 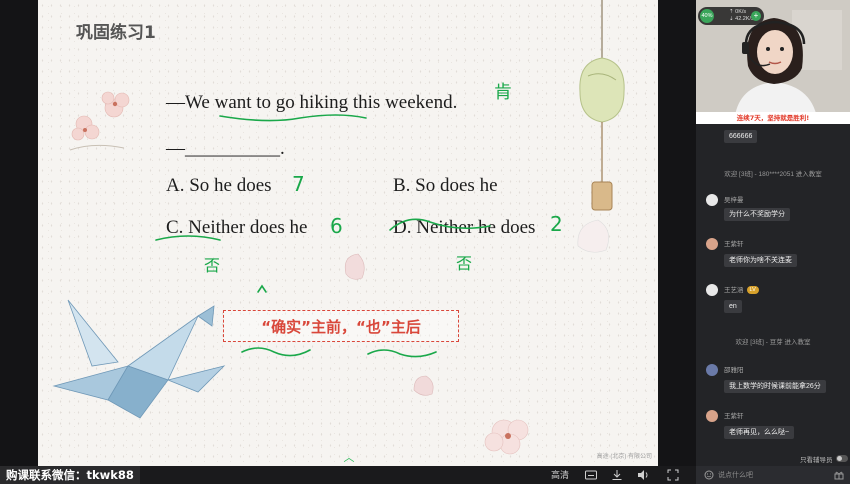 What do you see at coordinates (560, 475) in the screenshot?
I see `quality-selector: 高清` at bounding box center [560, 475].